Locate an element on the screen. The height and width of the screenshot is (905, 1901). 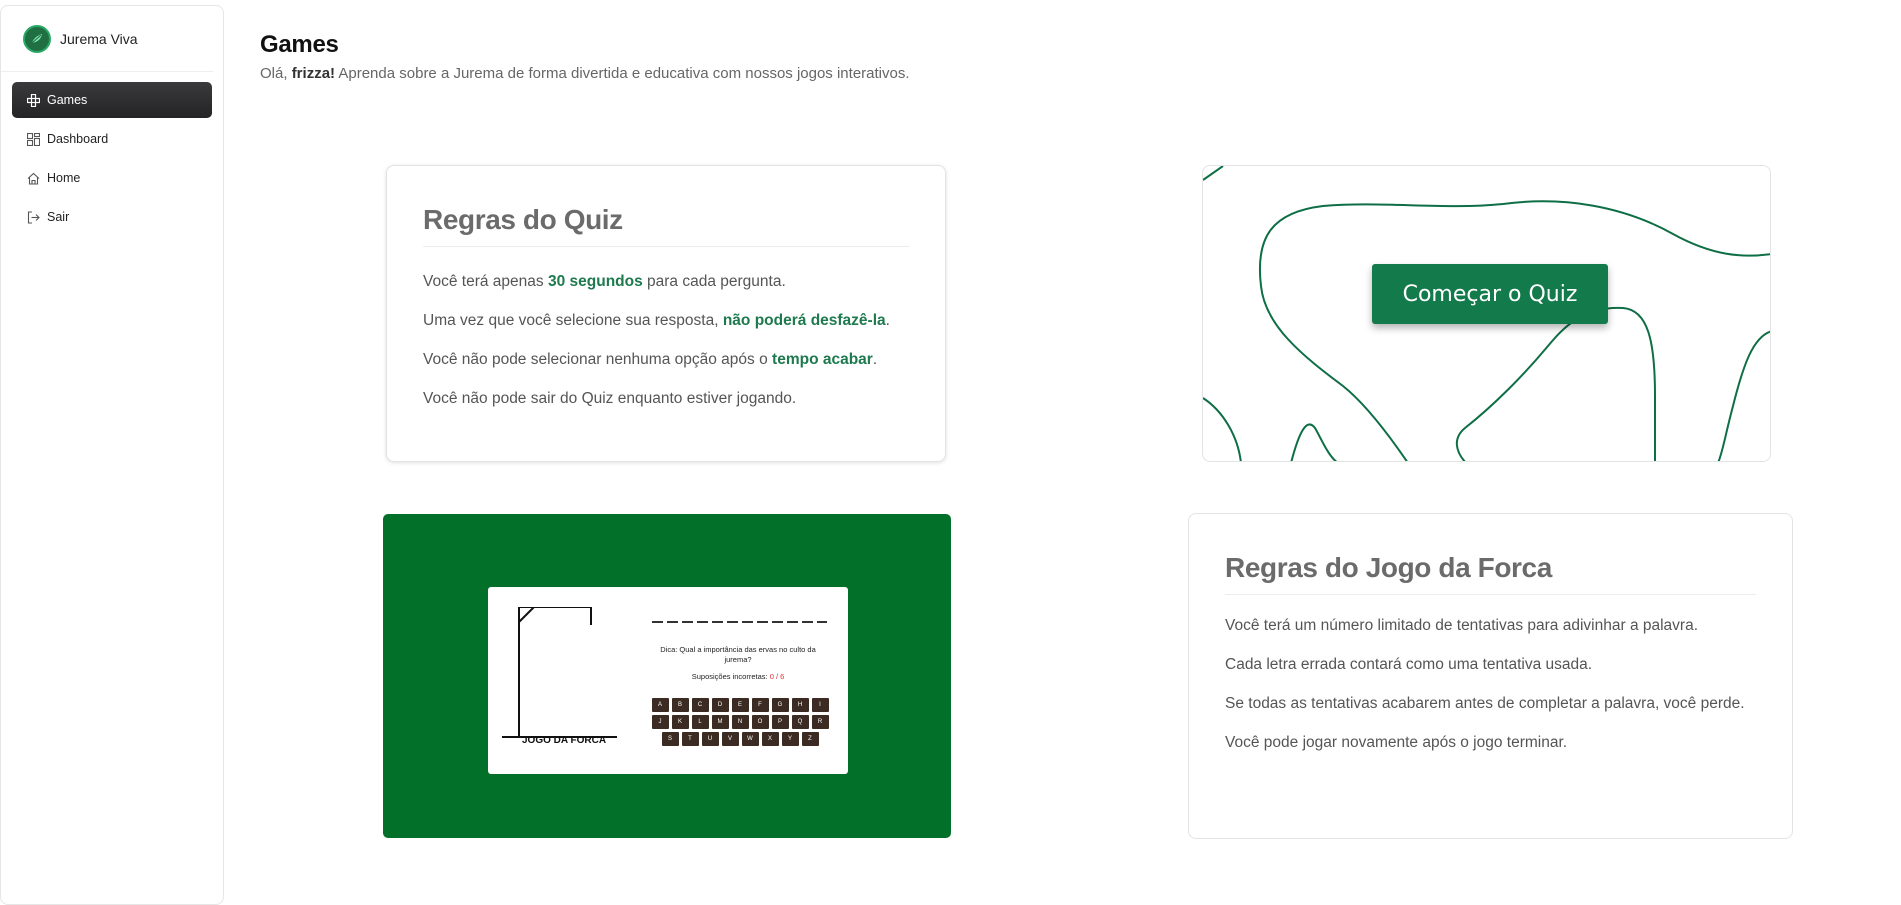
key: I is located at coordinates (820, 705).